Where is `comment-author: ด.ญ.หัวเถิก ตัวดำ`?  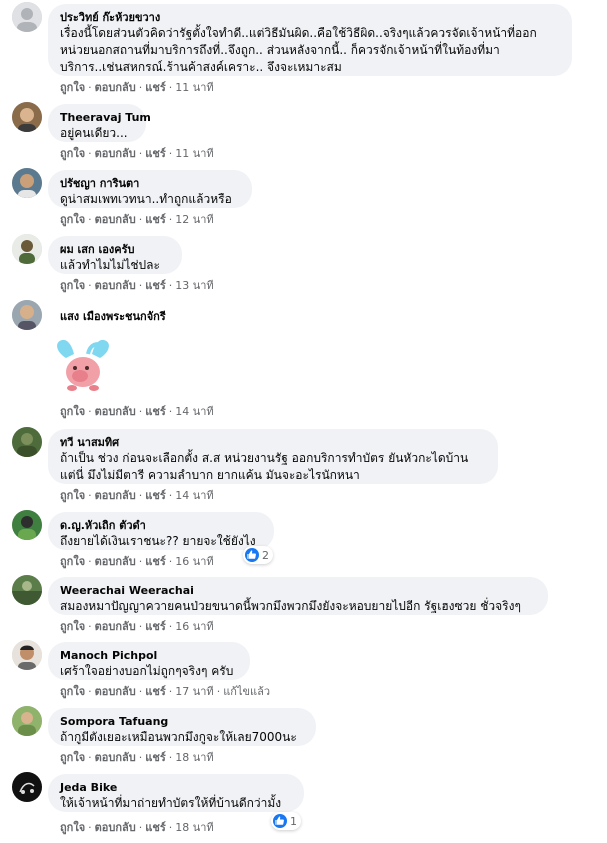
comment-author: ด.ญ.หัวเถิก ตัวดำ is located at coordinates (161, 525).